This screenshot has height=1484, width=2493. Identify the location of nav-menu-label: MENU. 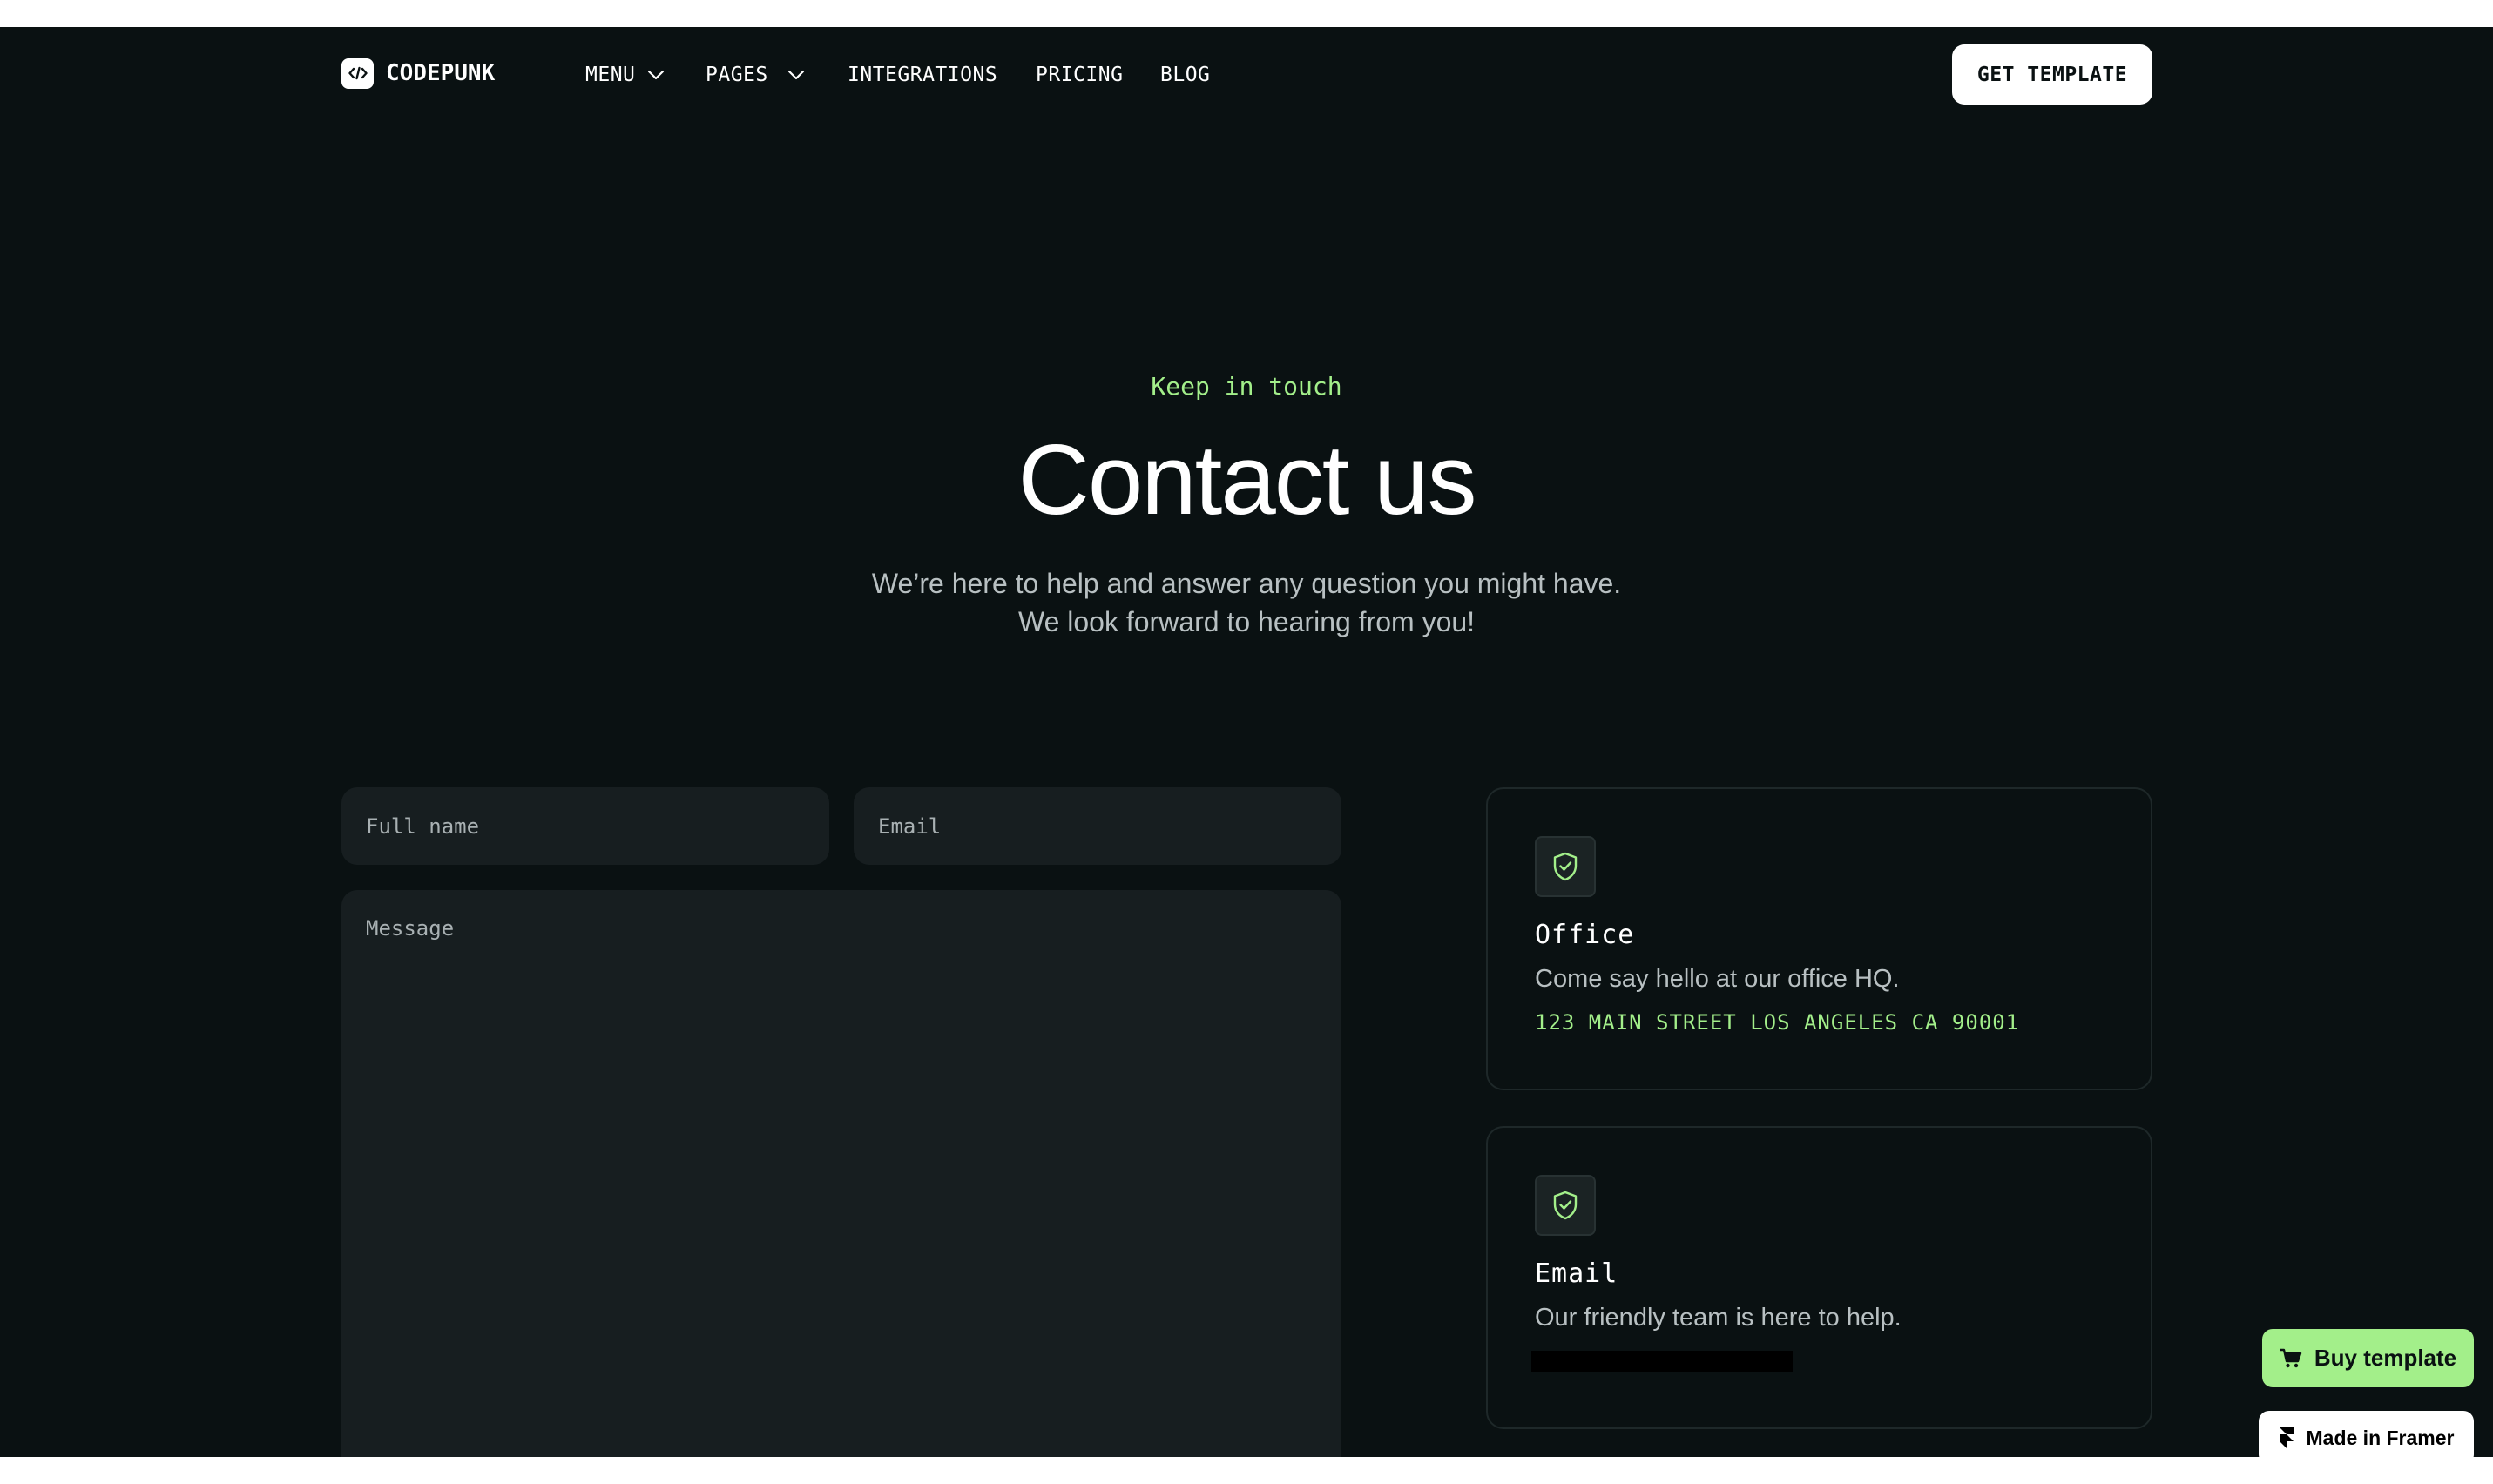
(611, 75).